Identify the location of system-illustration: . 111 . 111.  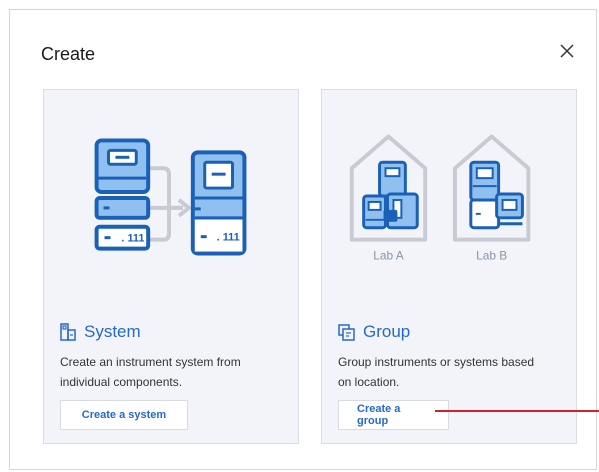
(170, 197).